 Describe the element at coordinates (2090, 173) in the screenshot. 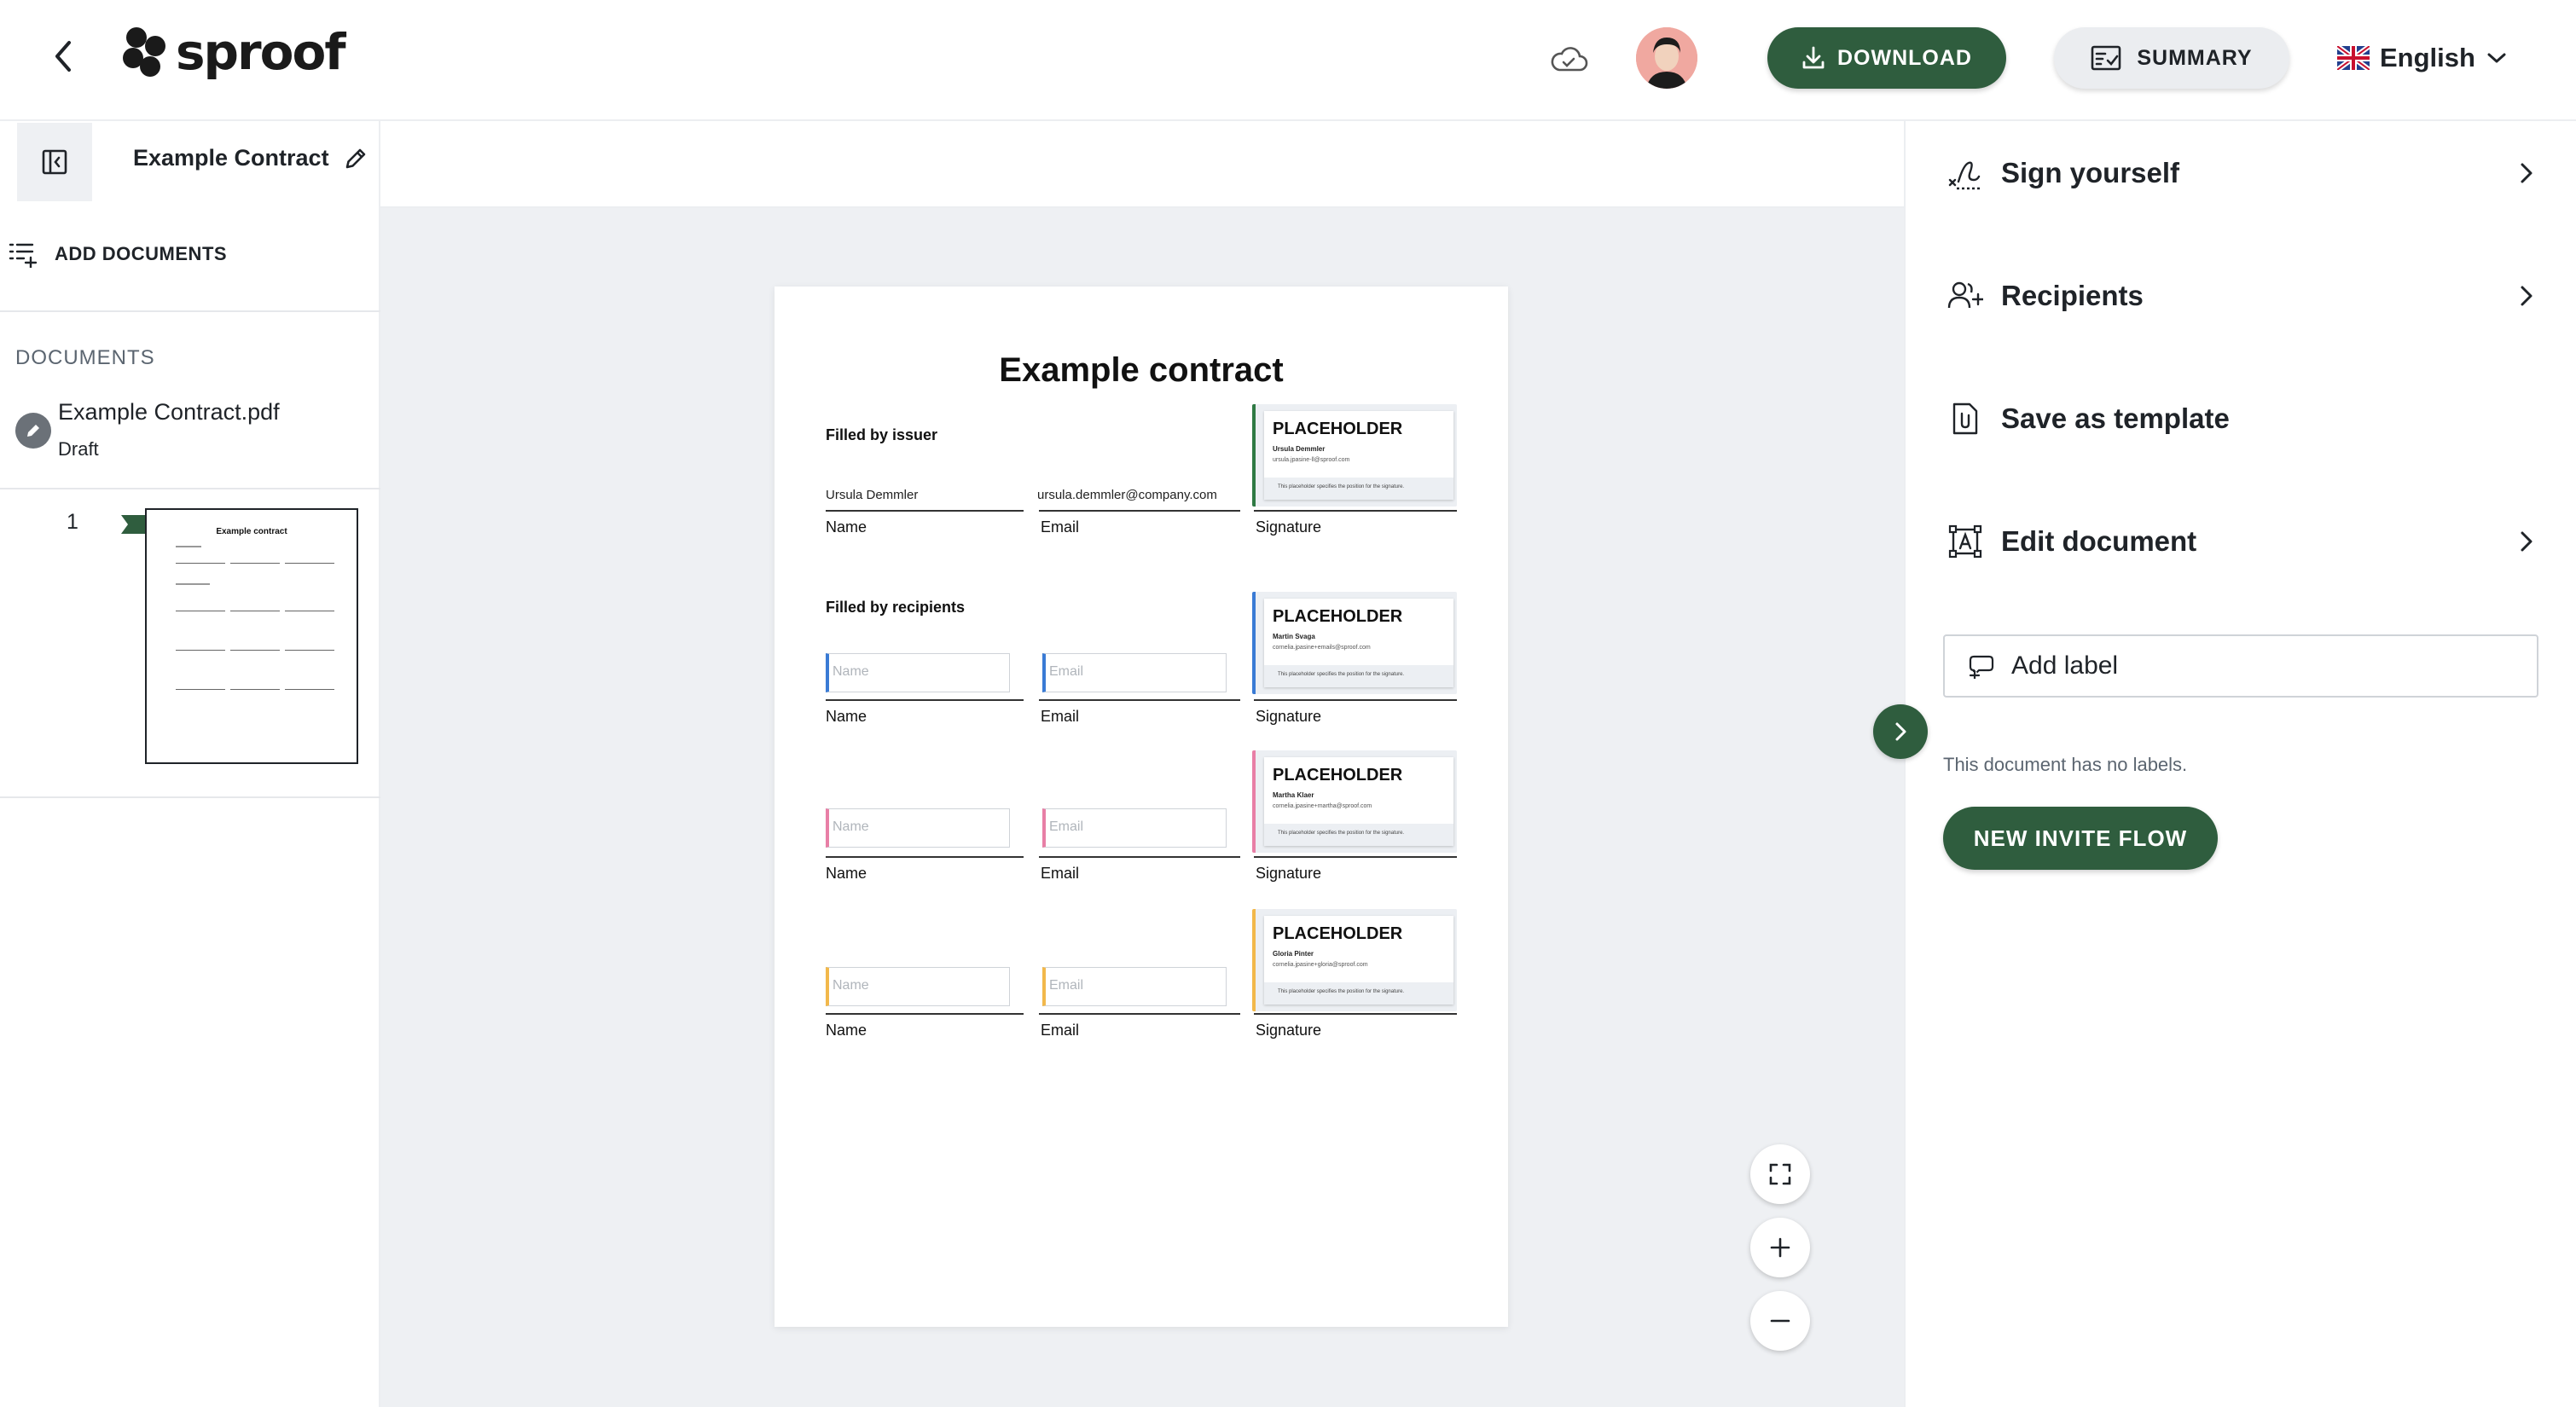

I see `sign-yourself-label: Sign yourself` at that location.